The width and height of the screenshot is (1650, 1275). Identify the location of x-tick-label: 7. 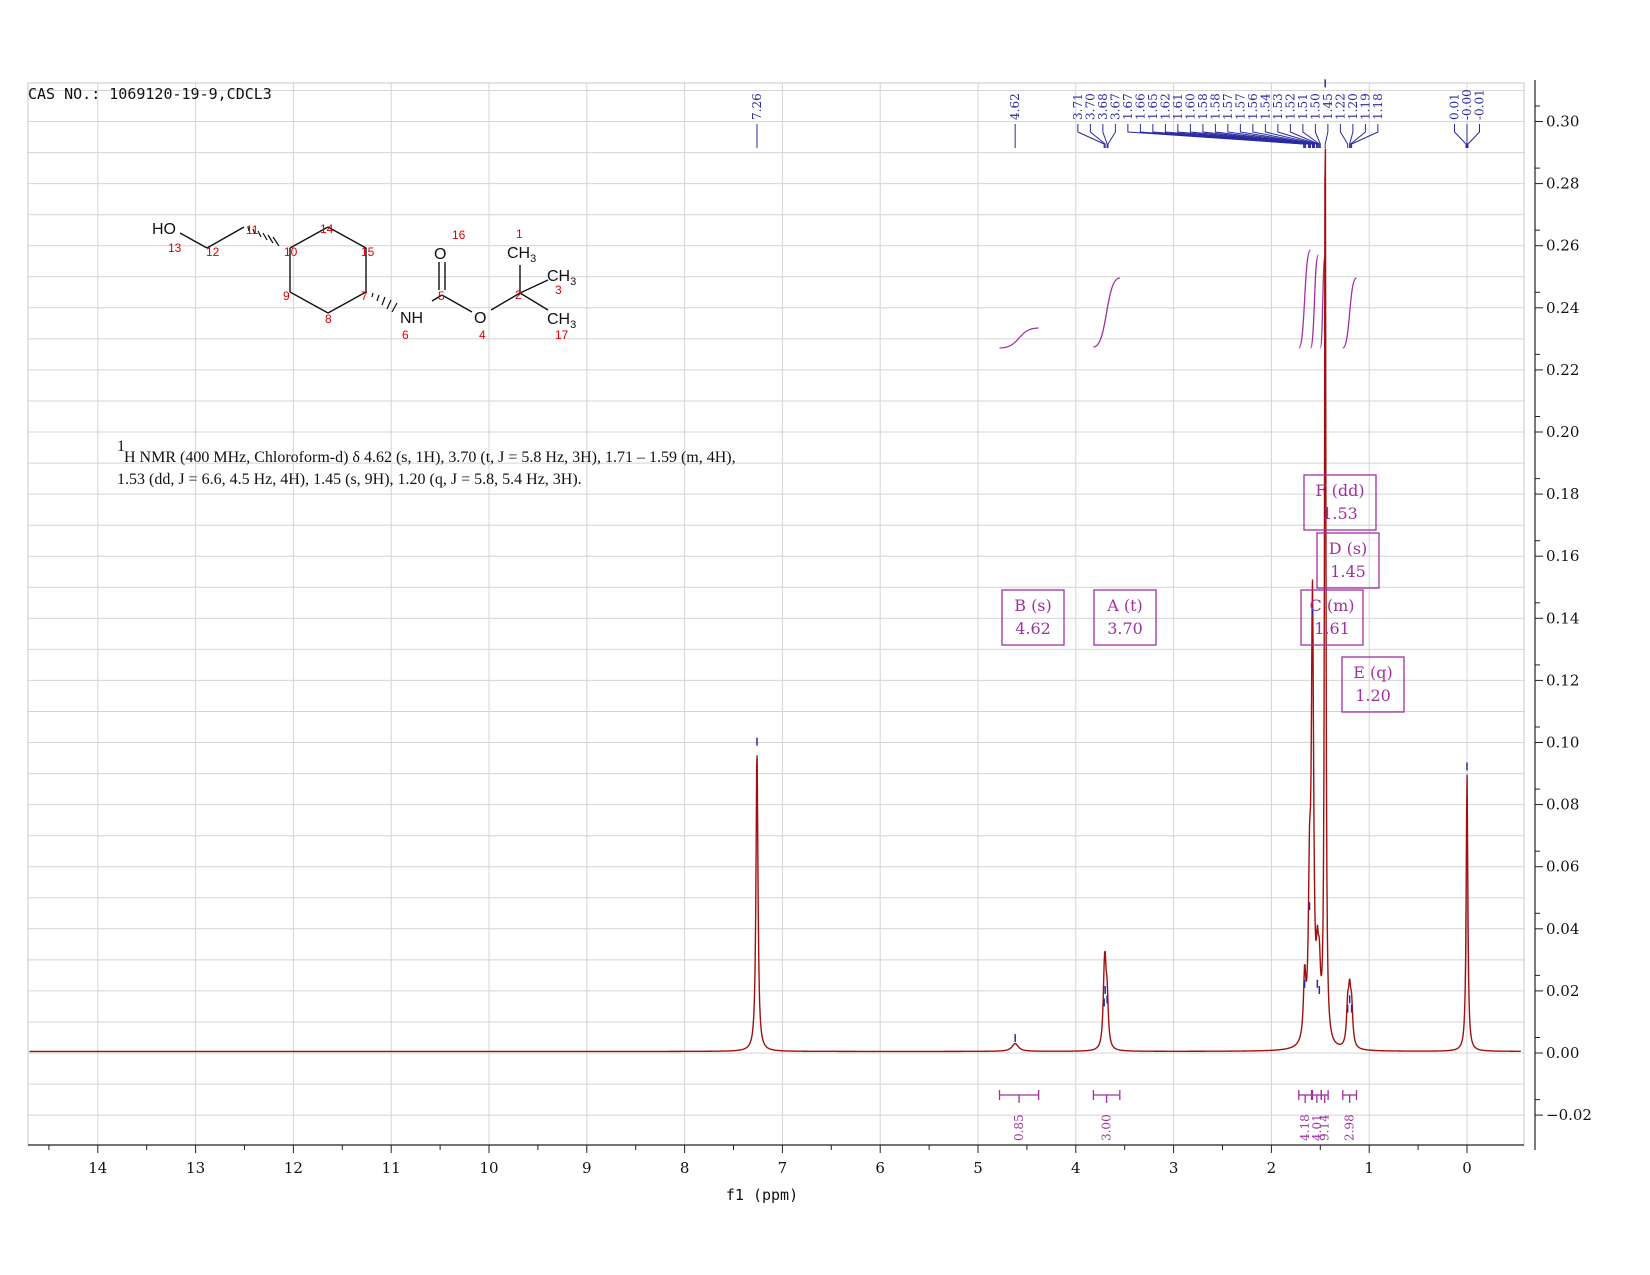
(783, 1168).